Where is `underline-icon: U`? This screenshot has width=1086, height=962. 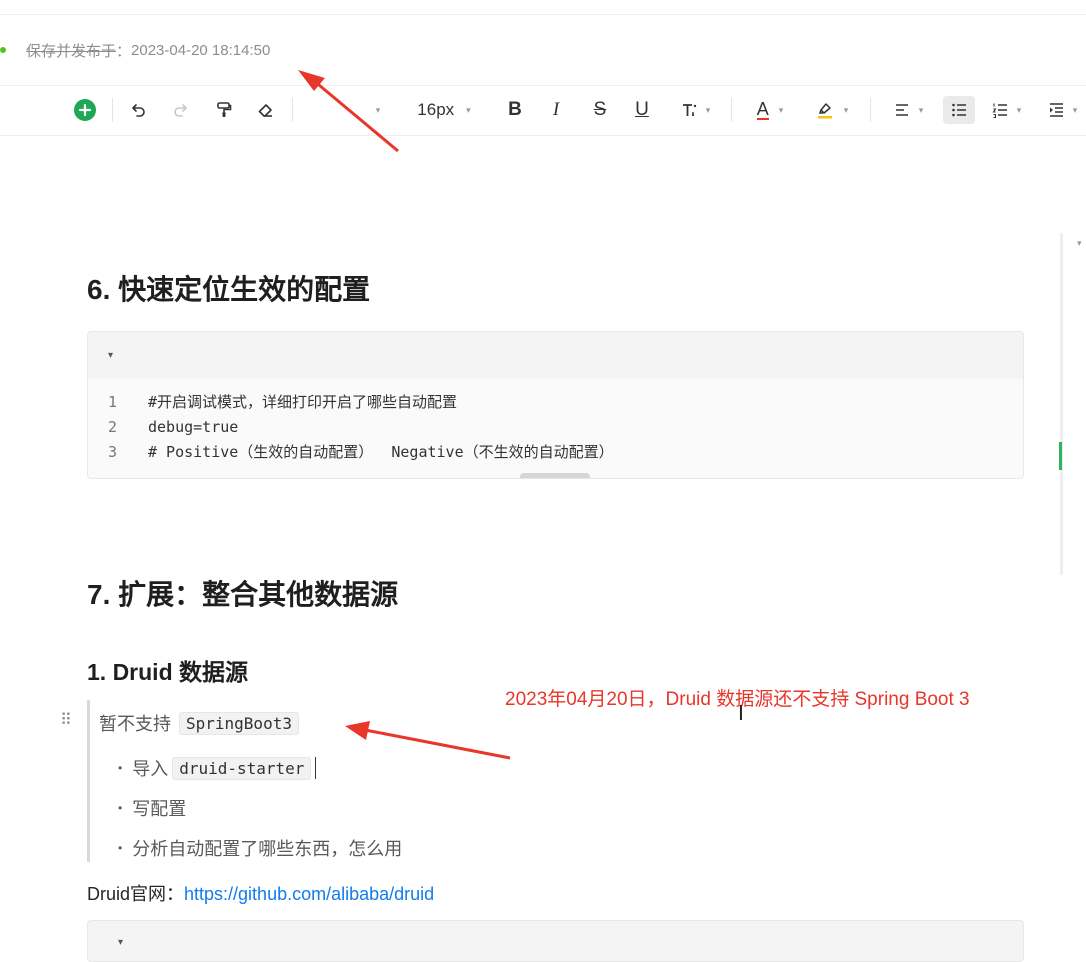 underline-icon: U is located at coordinates (642, 109).